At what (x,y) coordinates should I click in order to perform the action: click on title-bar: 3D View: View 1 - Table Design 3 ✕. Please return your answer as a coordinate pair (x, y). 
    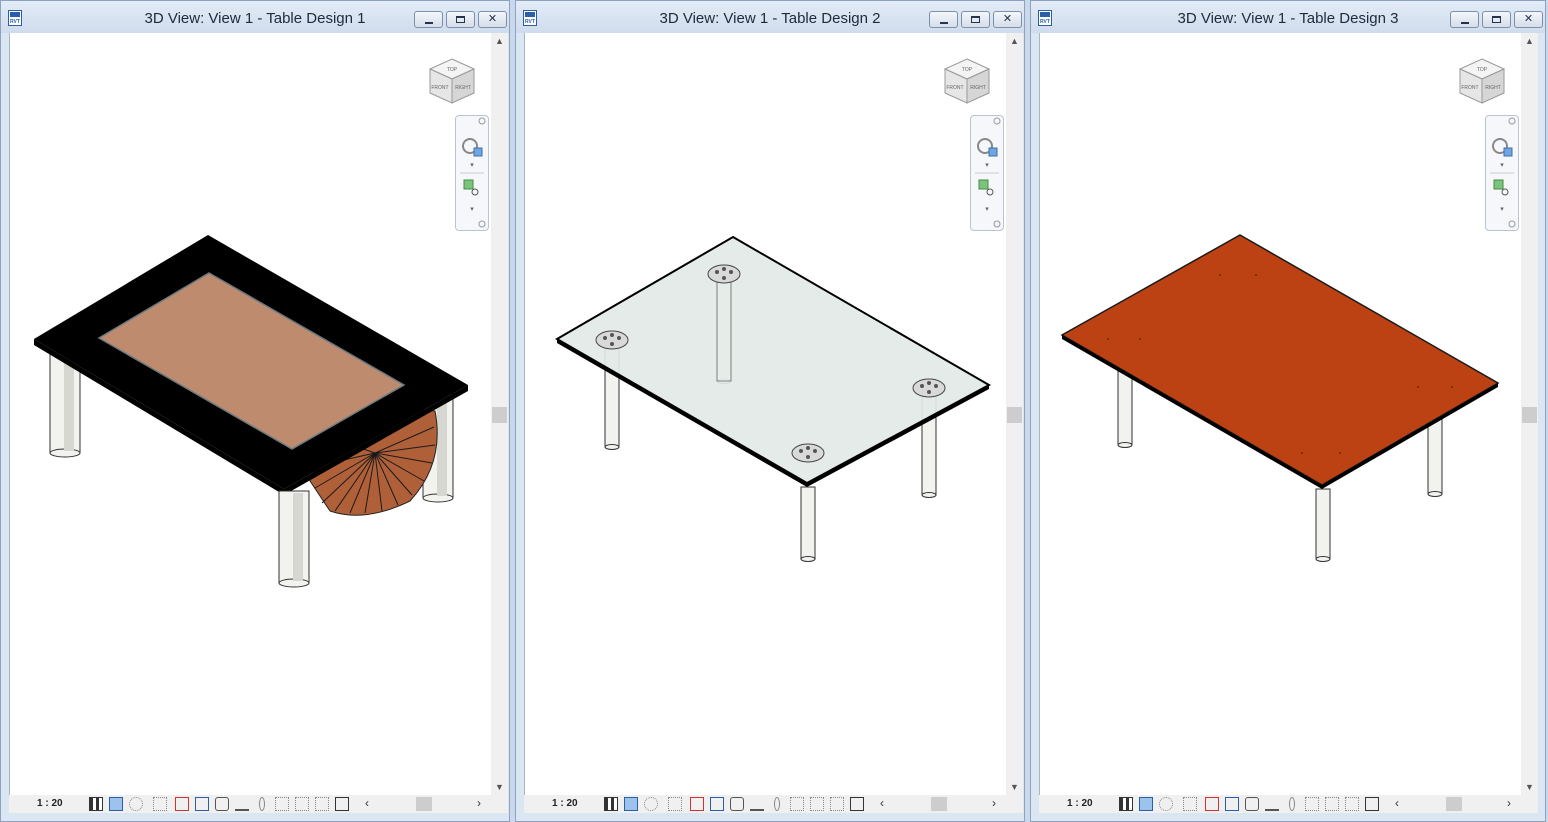
    Looking at the image, I should click on (1288, 17).